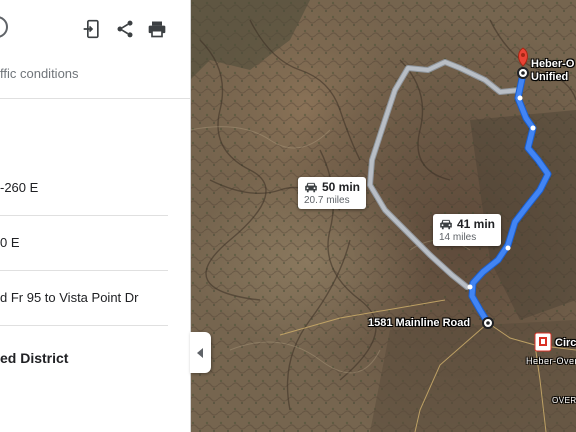 The image size is (576, 432). I want to click on trip-options-icon, so click(4, 27).